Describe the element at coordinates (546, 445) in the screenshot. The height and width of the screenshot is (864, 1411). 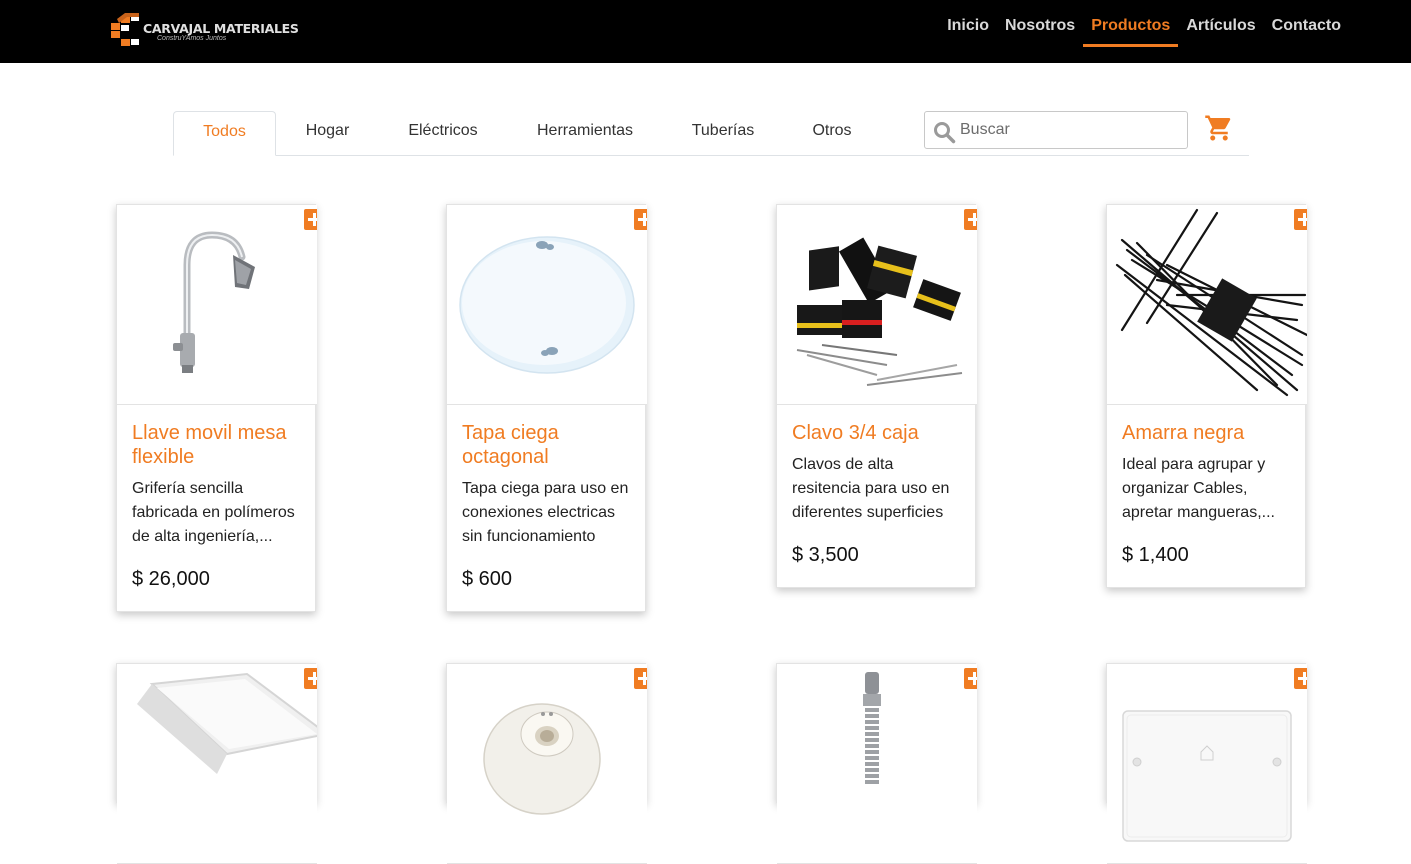
I see `product-title: Tapa ciega octagonal` at that location.